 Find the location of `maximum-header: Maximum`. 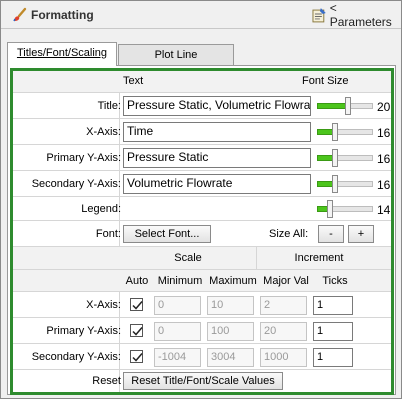

maximum-header: Maximum is located at coordinates (233, 281).